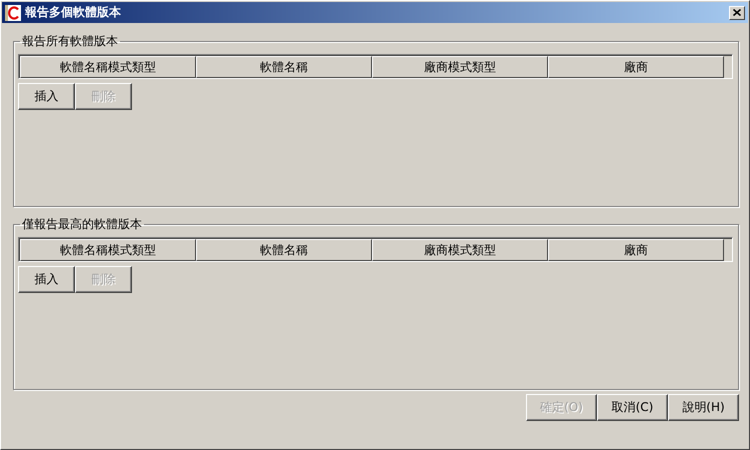 The image size is (750, 450). What do you see at coordinates (82, 224) in the screenshot?
I see `group-title: 僅報告最高的軟體版本` at bounding box center [82, 224].